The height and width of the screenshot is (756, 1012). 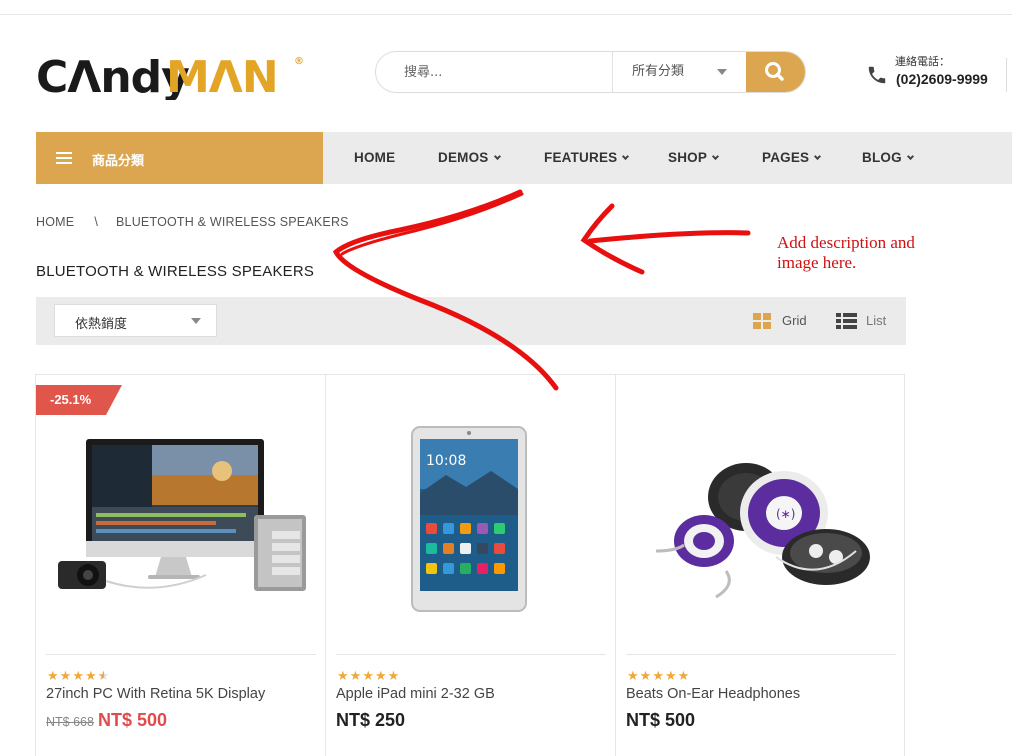 I want to click on price-row: NT$ 668 NT$ 500, so click(x=106, y=720).